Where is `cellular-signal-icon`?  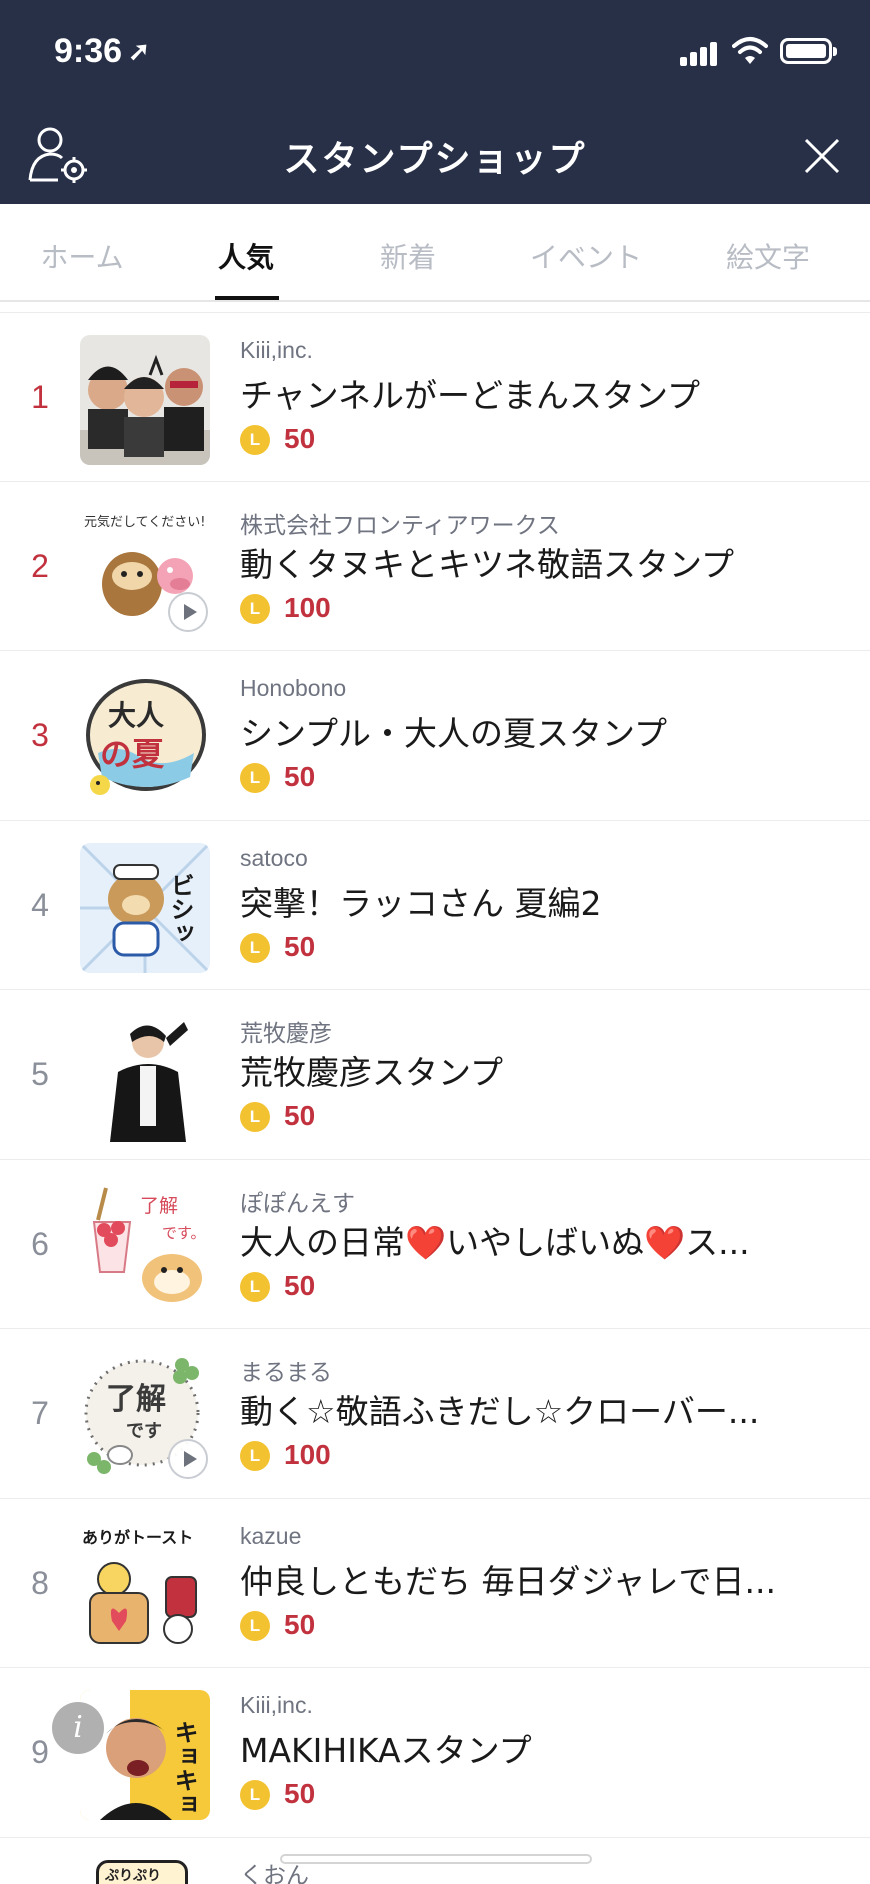 cellular-signal-icon is located at coordinates (701, 53).